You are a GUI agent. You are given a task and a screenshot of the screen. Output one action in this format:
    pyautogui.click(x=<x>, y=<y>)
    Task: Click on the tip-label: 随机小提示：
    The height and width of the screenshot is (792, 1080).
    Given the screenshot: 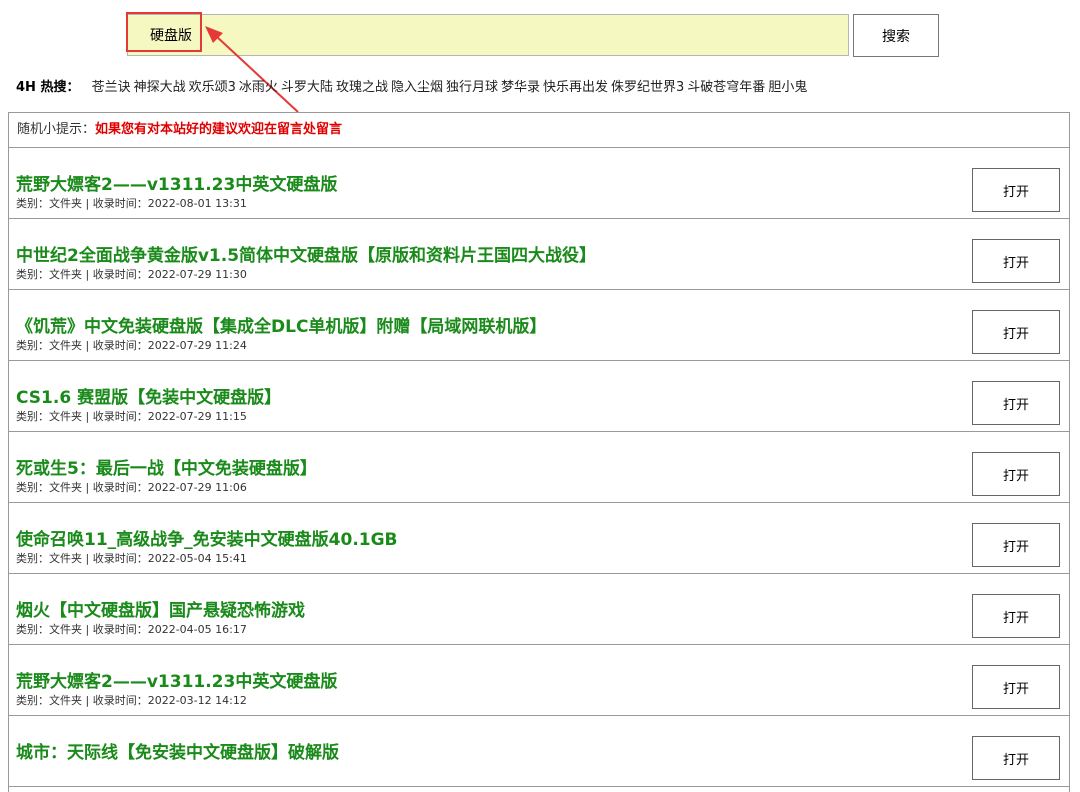 What is the action you would take?
    pyautogui.click(x=56, y=129)
    